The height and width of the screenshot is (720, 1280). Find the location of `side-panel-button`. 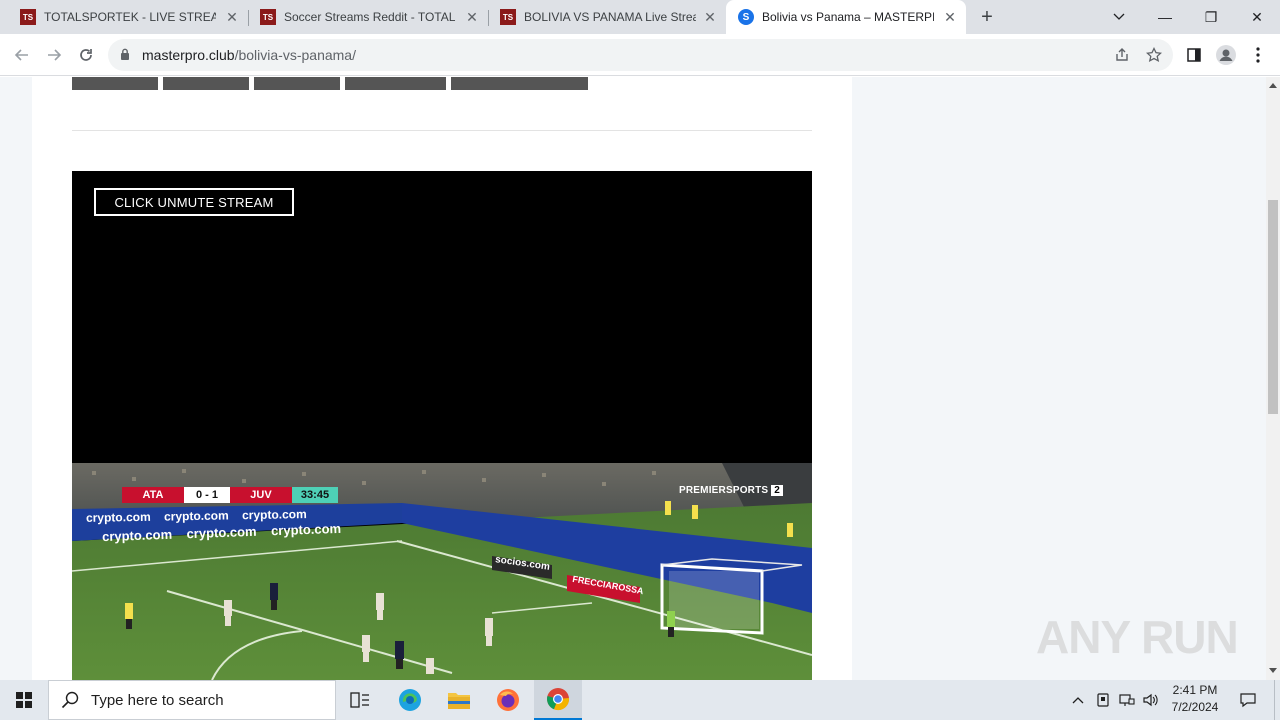

side-panel-button is located at coordinates (1194, 55).